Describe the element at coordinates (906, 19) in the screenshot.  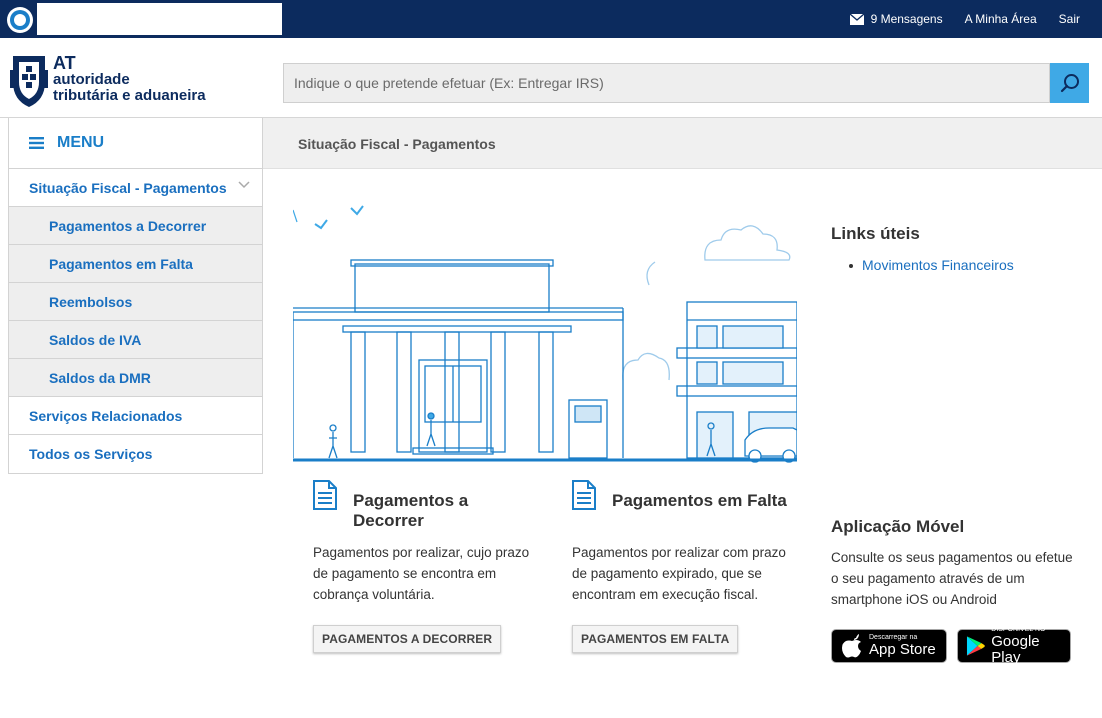
I see `messages-label: 9 Mensagens` at that location.